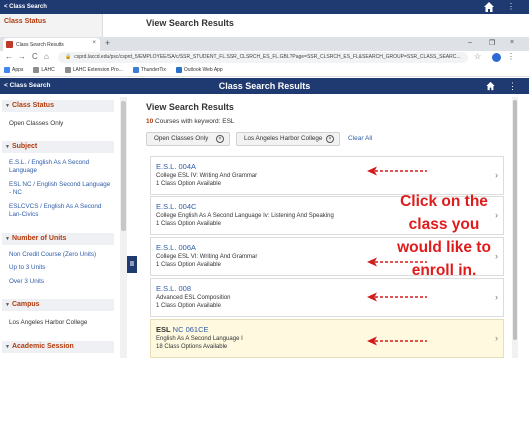  Describe the element at coordinates (489, 7) in the screenshot. I see `ghost-home-icon` at that location.